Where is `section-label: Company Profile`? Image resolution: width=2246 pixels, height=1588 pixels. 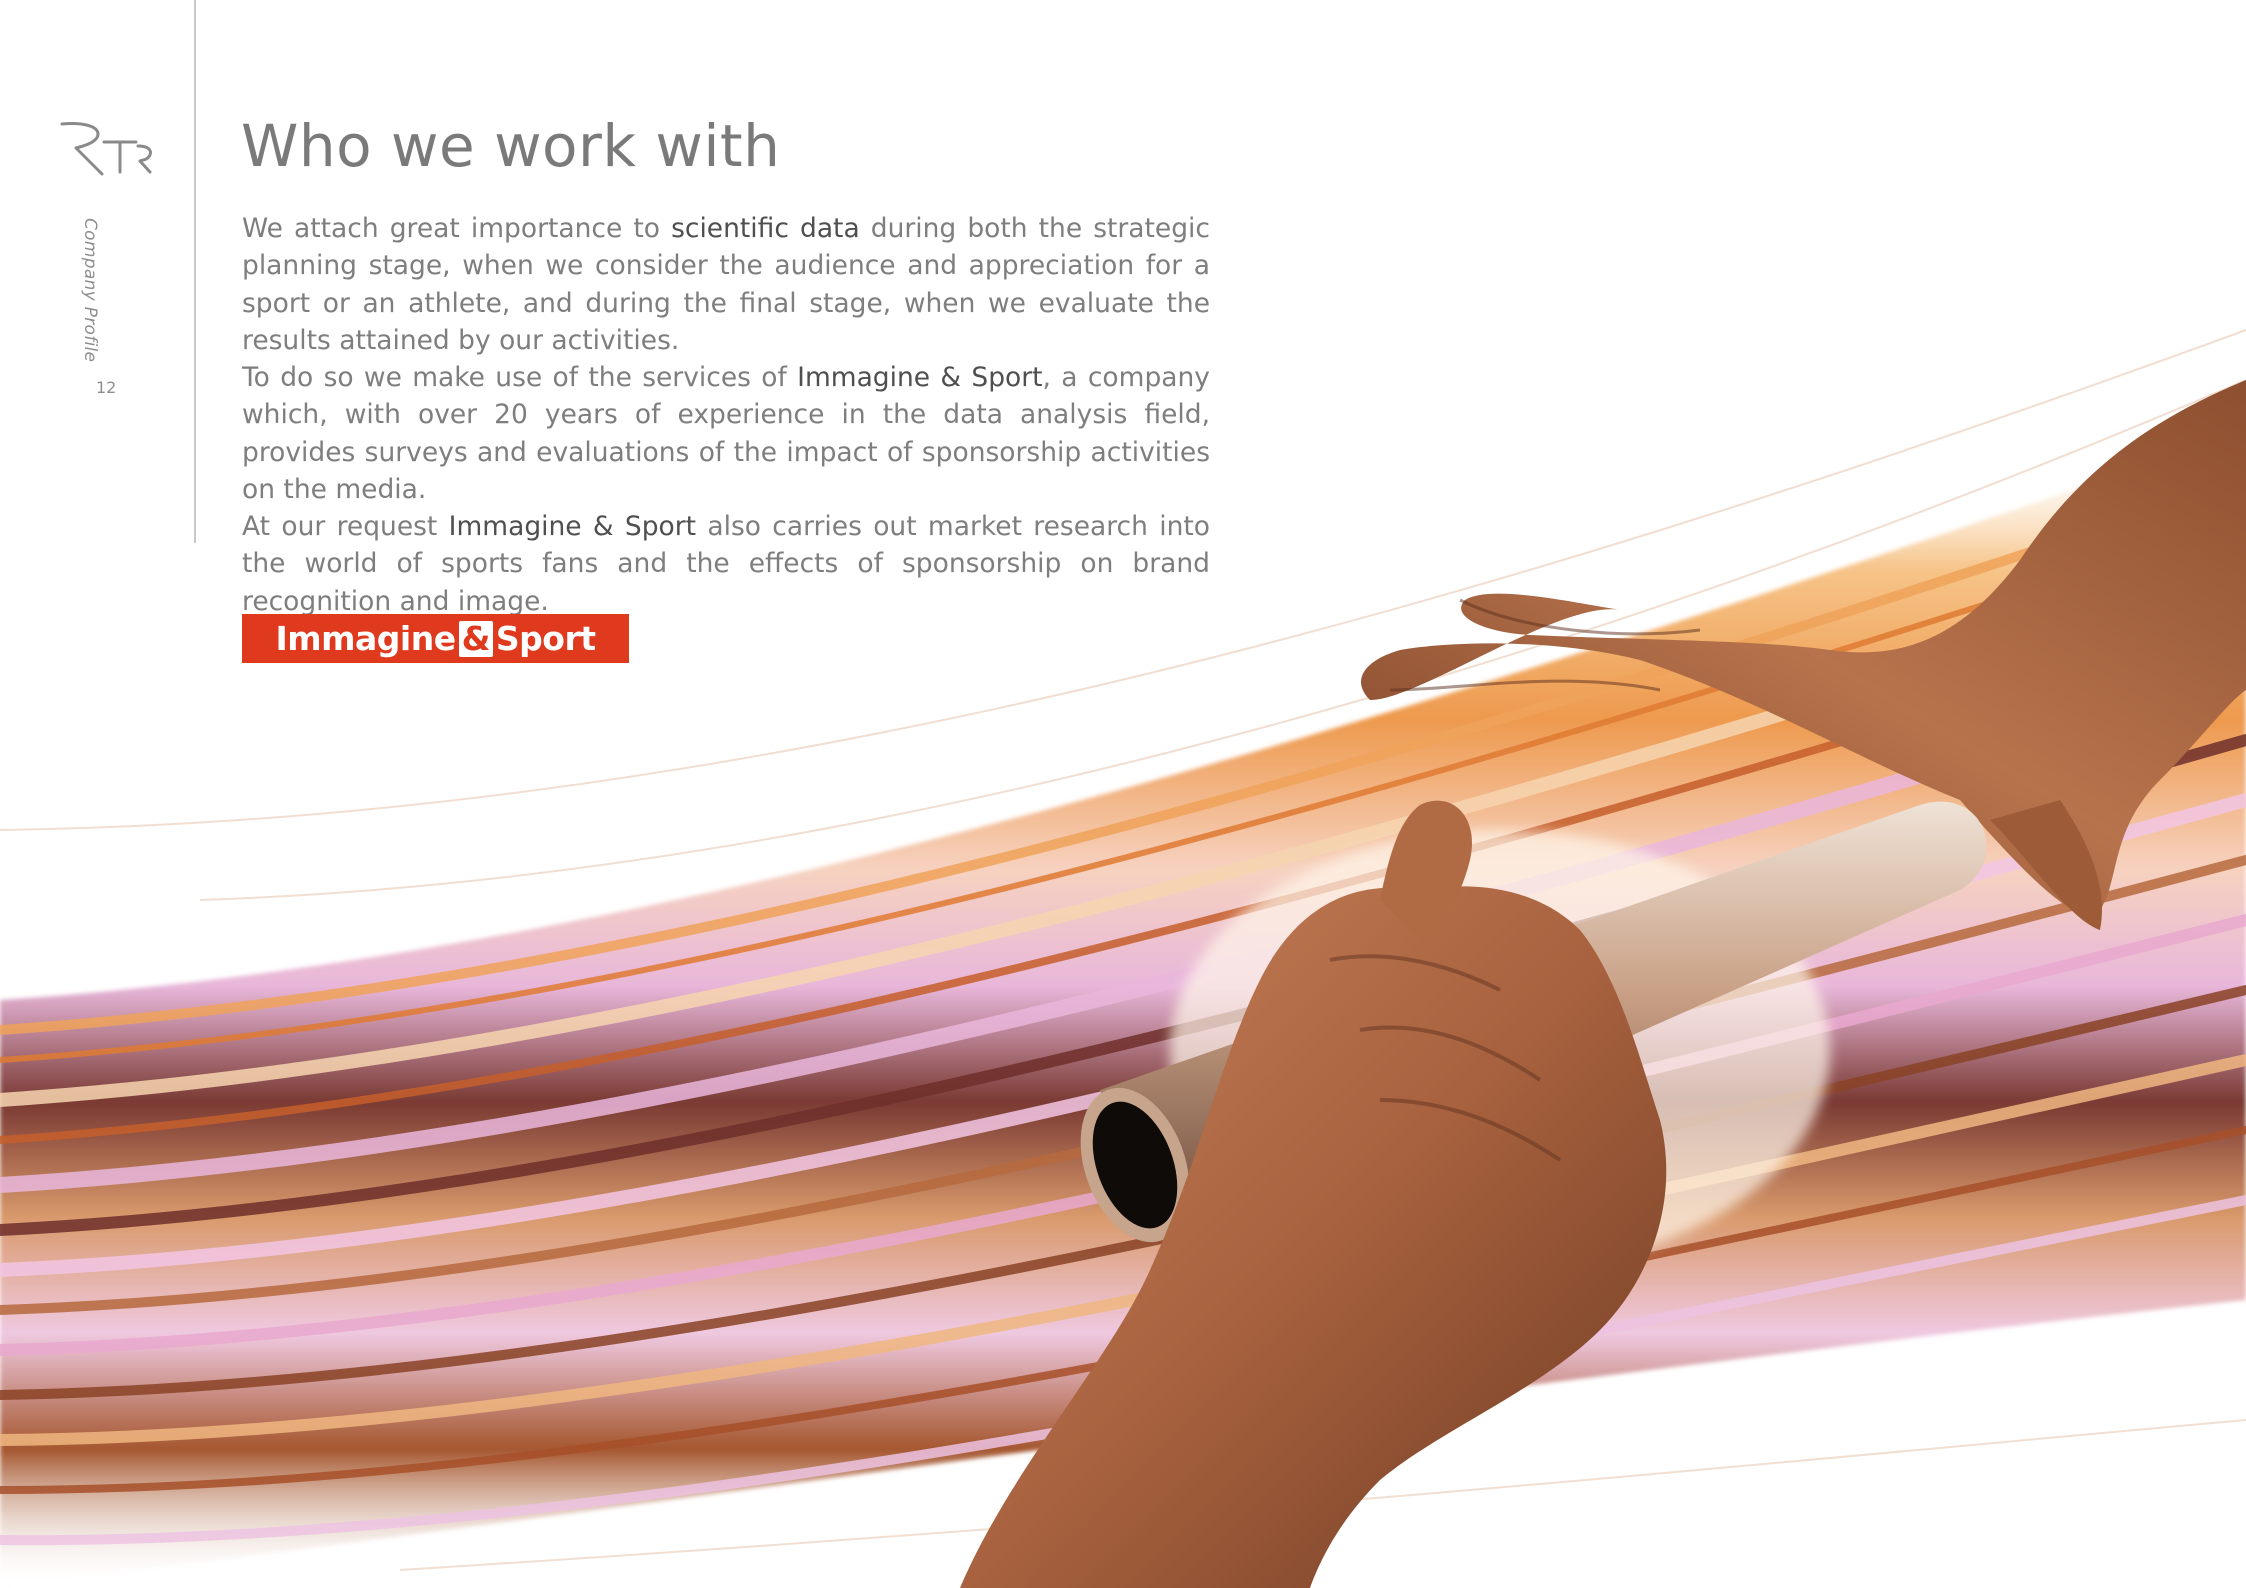
section-label: Company Profile is located at coordinates (90, 290).